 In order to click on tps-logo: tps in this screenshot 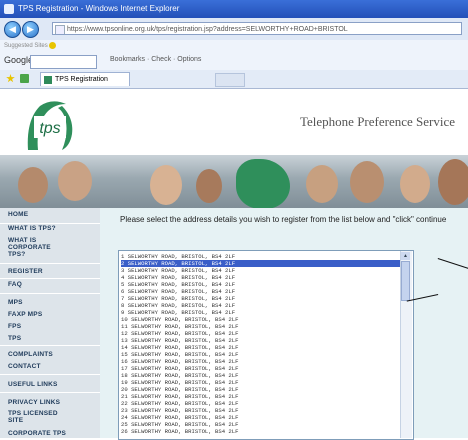, I will do `click(50, 125)`.